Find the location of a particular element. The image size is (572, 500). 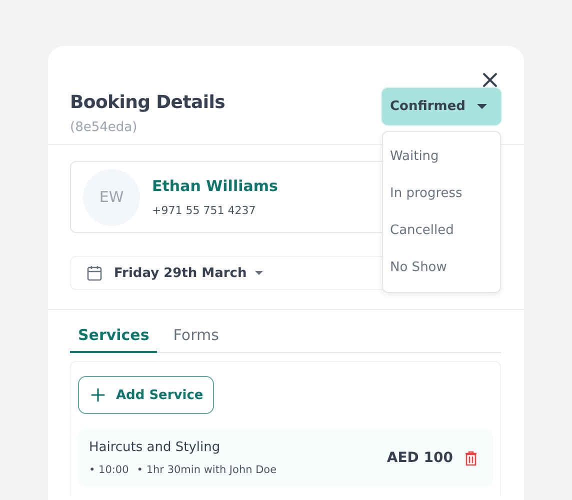

status-dropdown: Confirmed is located at coordinates (441, 106).